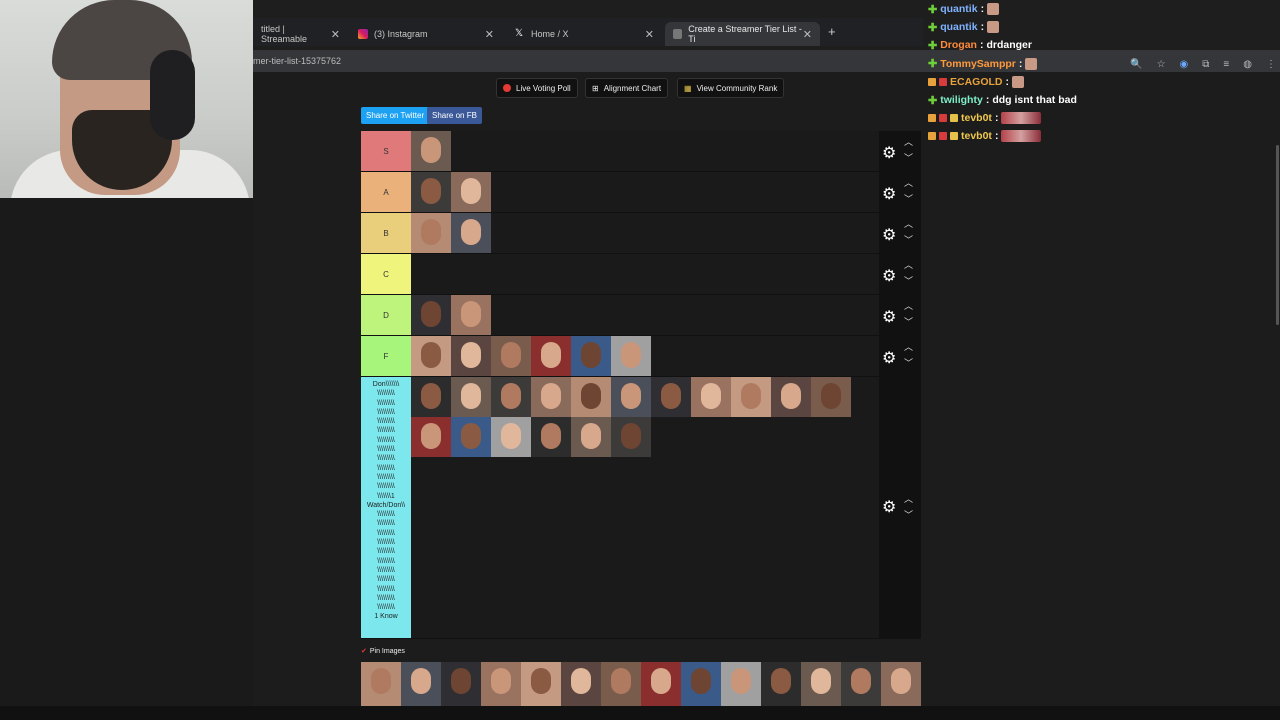 The width and height of the screenshot is (1280, 720). Describe the element at coordinates (454, 115) in the screenshot. I see `share-fb-button: Share on FB` at that location.